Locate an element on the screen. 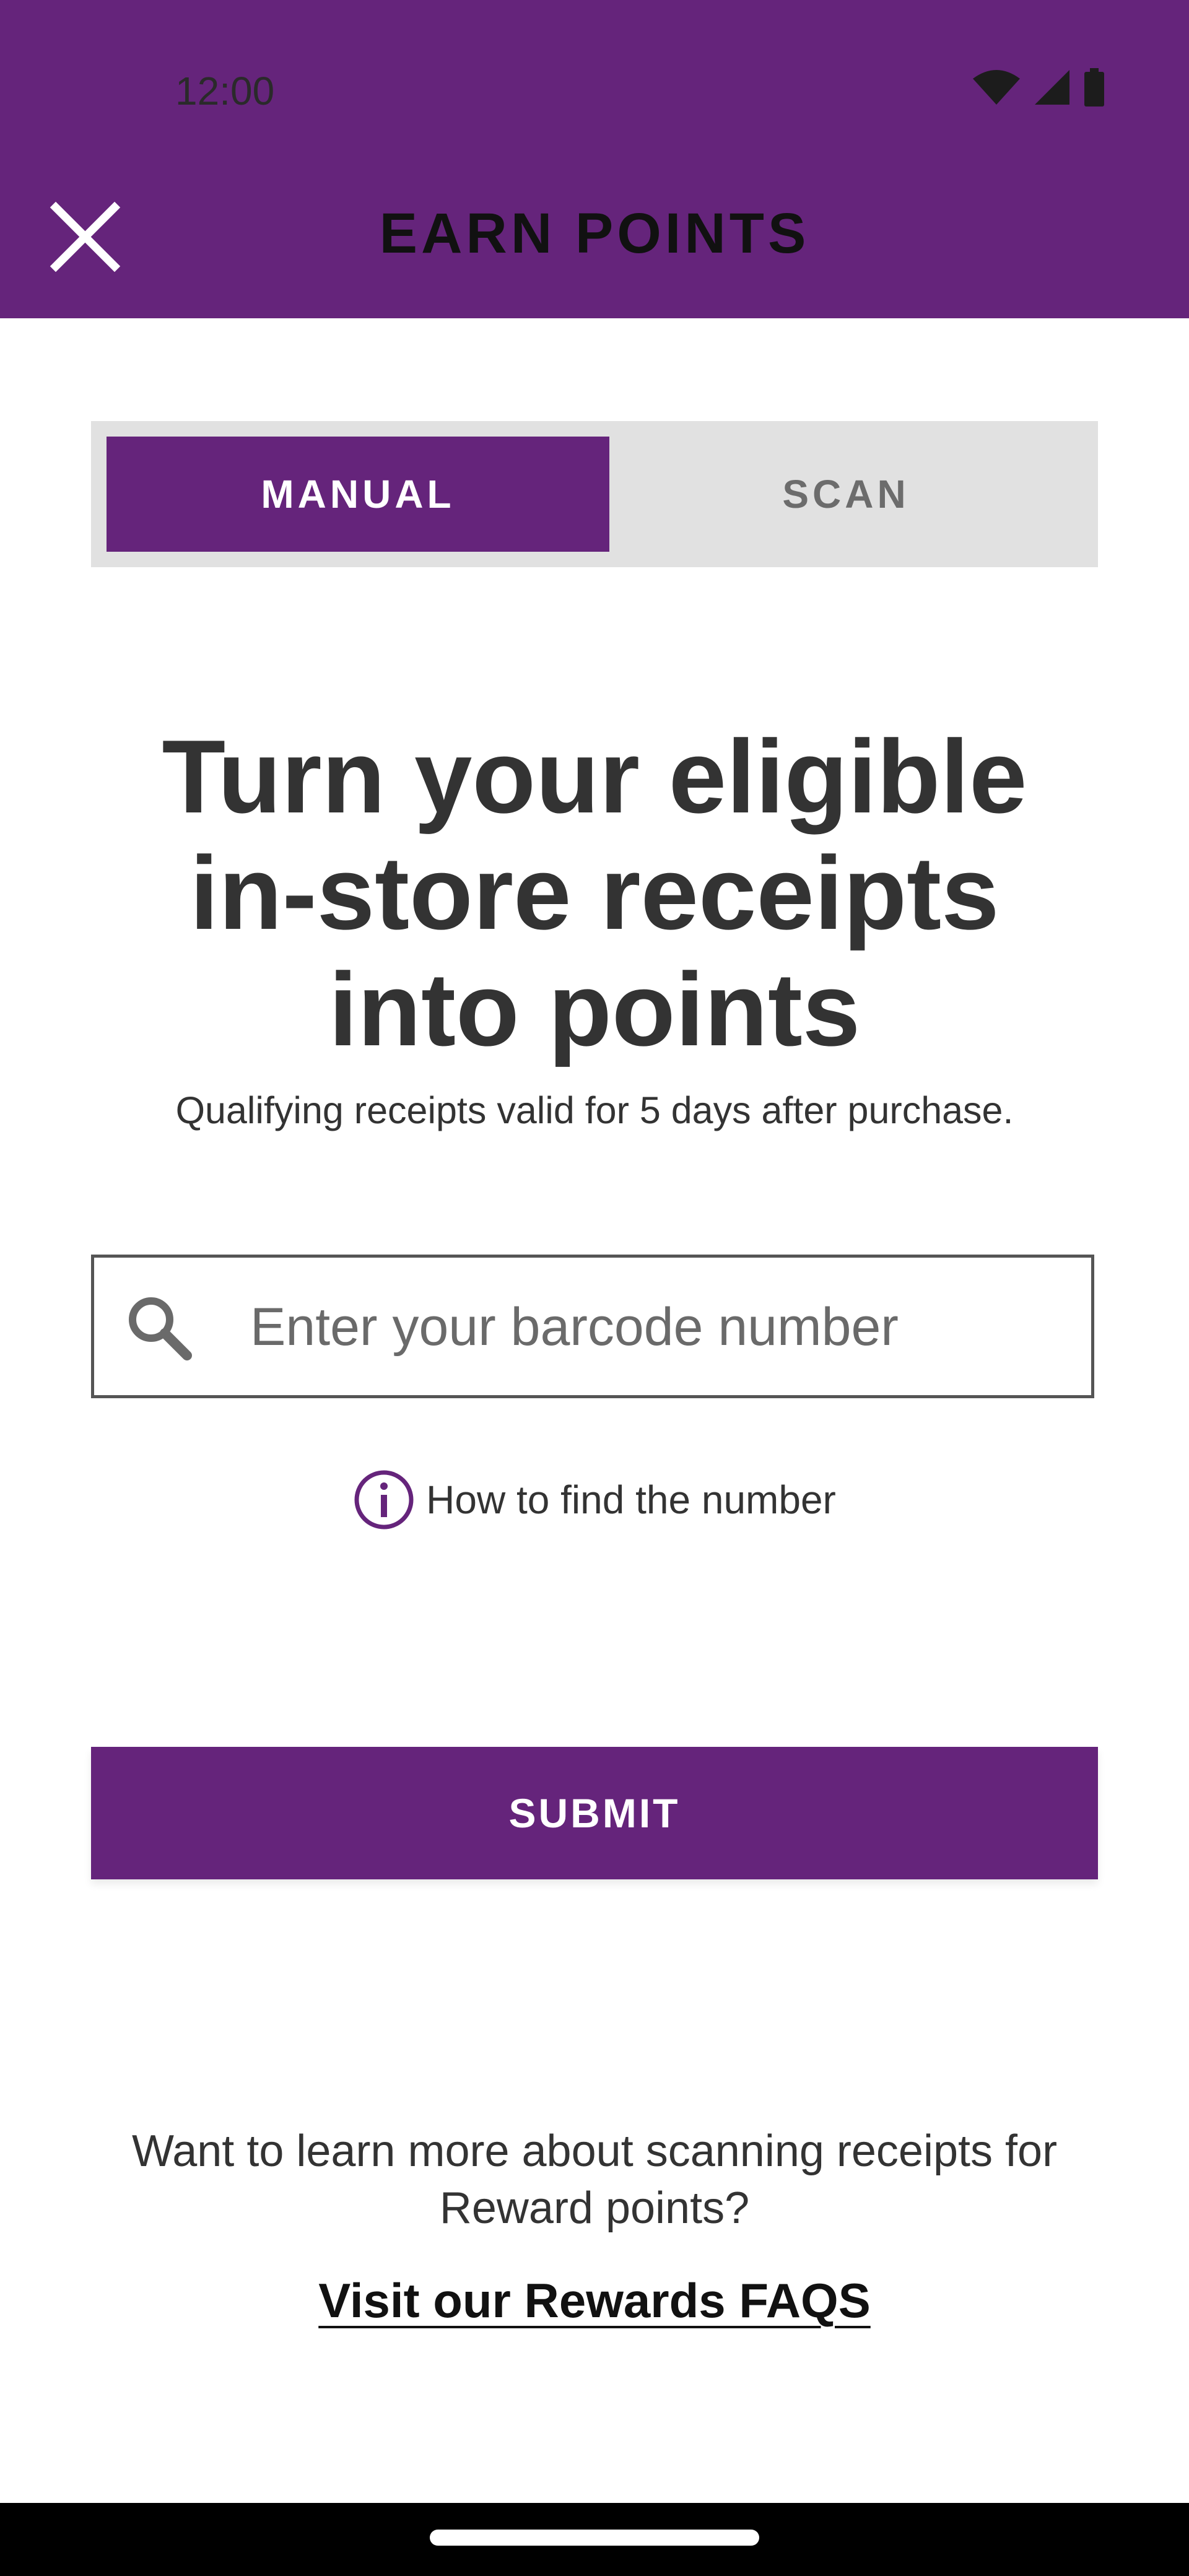 This screenshot has height=2576, width=1189. battery-icon is located at coordinates (1094, 87).